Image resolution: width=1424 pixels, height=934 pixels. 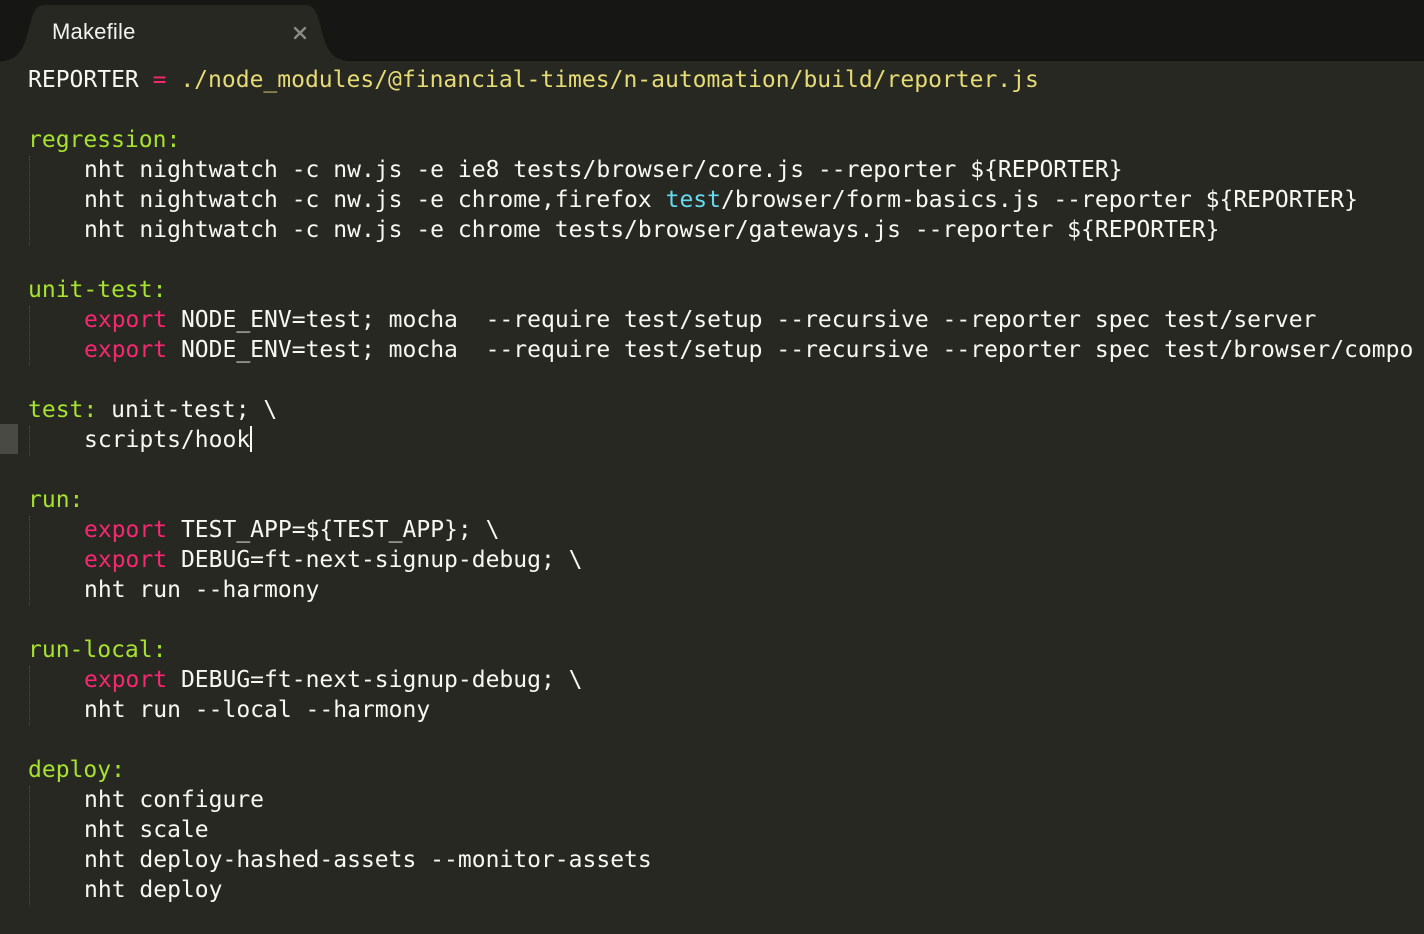 I want to click on command-text: nht configure, so click(x=174, y=800).